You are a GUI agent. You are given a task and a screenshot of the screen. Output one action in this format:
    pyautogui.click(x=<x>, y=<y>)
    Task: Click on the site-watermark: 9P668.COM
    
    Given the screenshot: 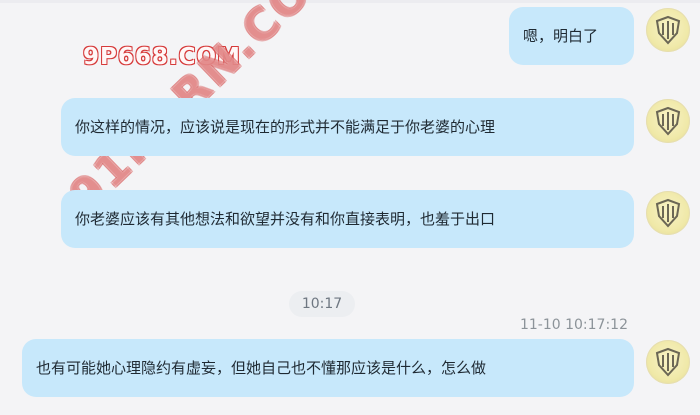 What is the action you would take?
    pyautogui.click(x=162, y=57)
    